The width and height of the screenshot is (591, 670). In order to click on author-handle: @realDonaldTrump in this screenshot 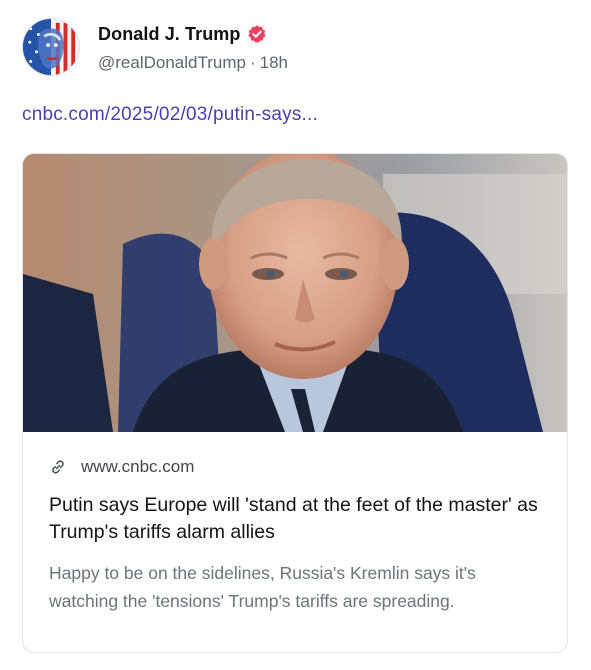, I will do `click(172, 62)`.